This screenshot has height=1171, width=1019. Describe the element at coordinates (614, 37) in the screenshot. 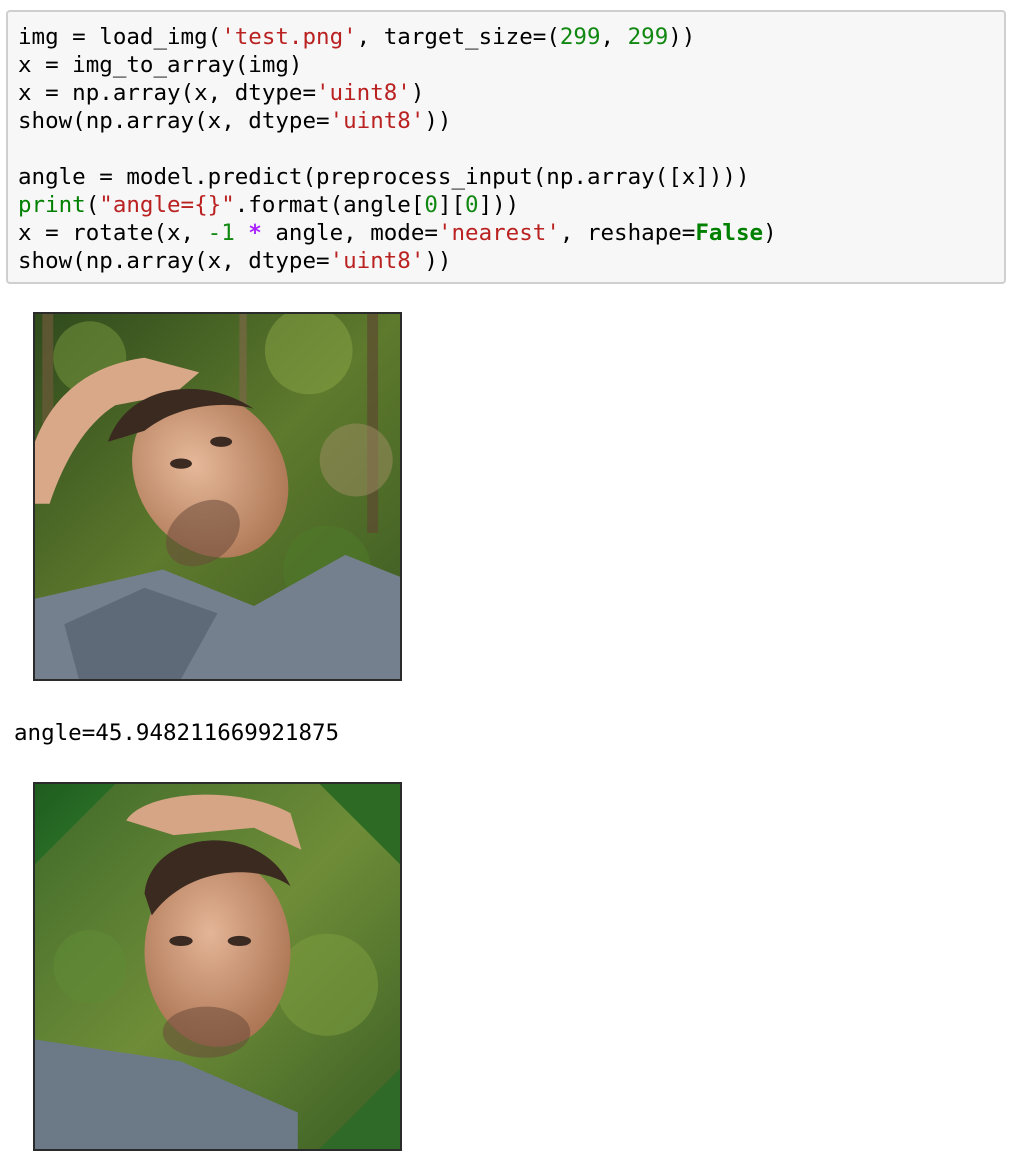

I see `code-token: ,` at that location.